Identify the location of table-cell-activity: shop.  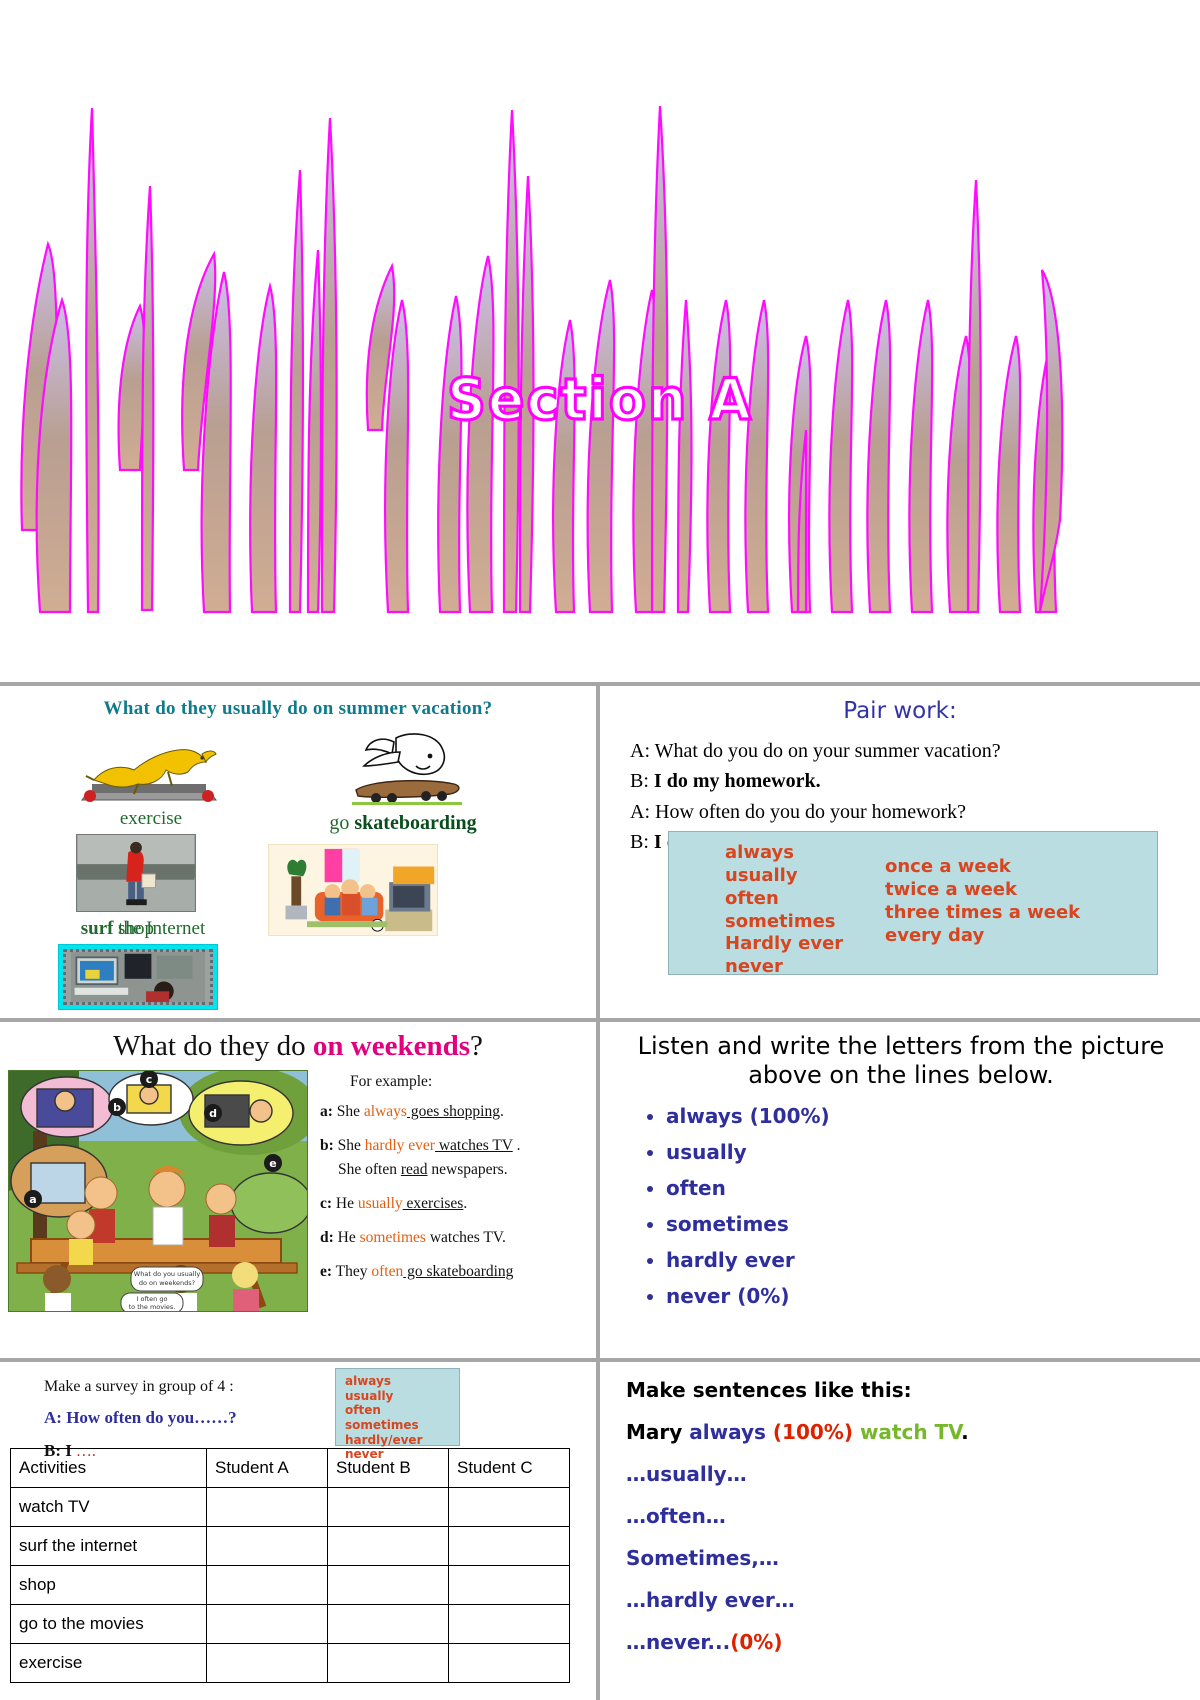
(108, 1585).